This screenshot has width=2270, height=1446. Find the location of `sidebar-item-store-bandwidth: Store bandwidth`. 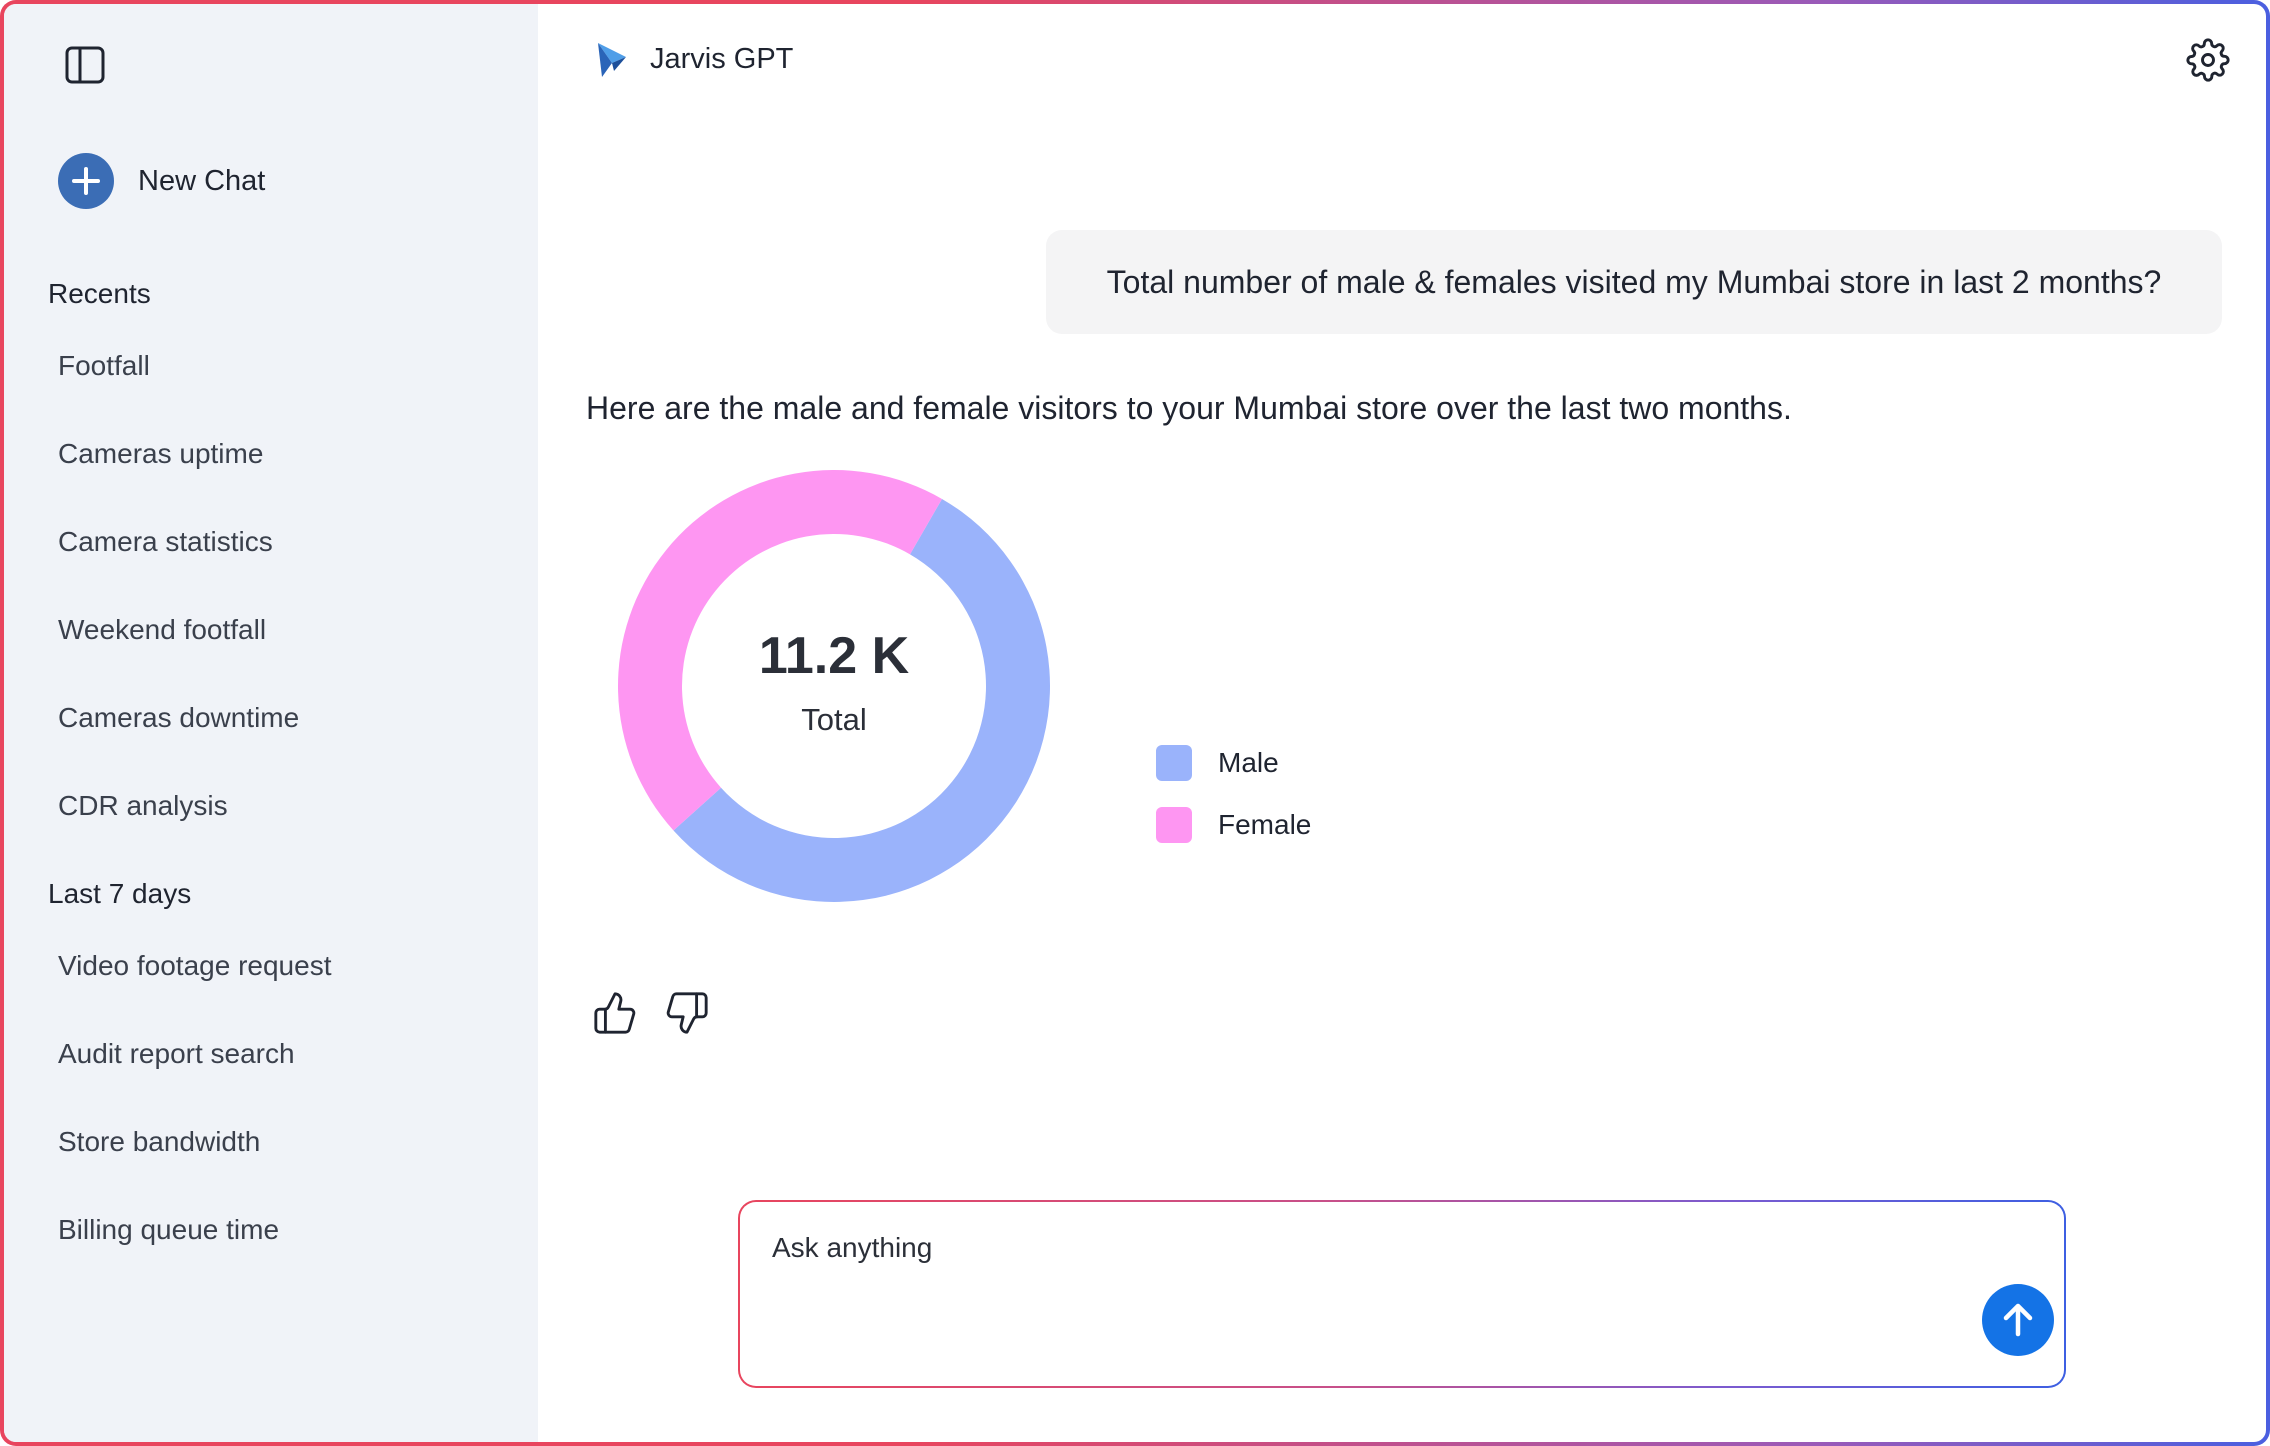

sidebar-item-store-bandwidth: Store bandwidth is located at coordinates (159, 1142).